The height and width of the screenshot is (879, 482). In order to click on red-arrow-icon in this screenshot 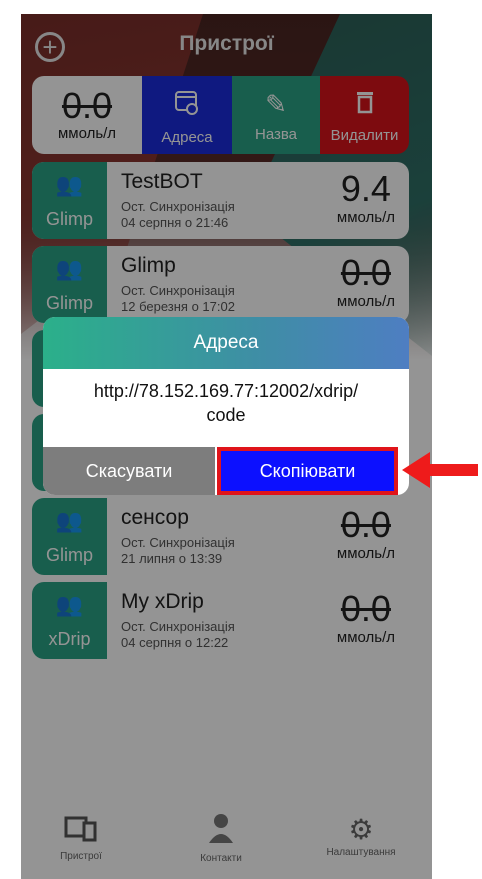, I will do `click(440, 470)`.